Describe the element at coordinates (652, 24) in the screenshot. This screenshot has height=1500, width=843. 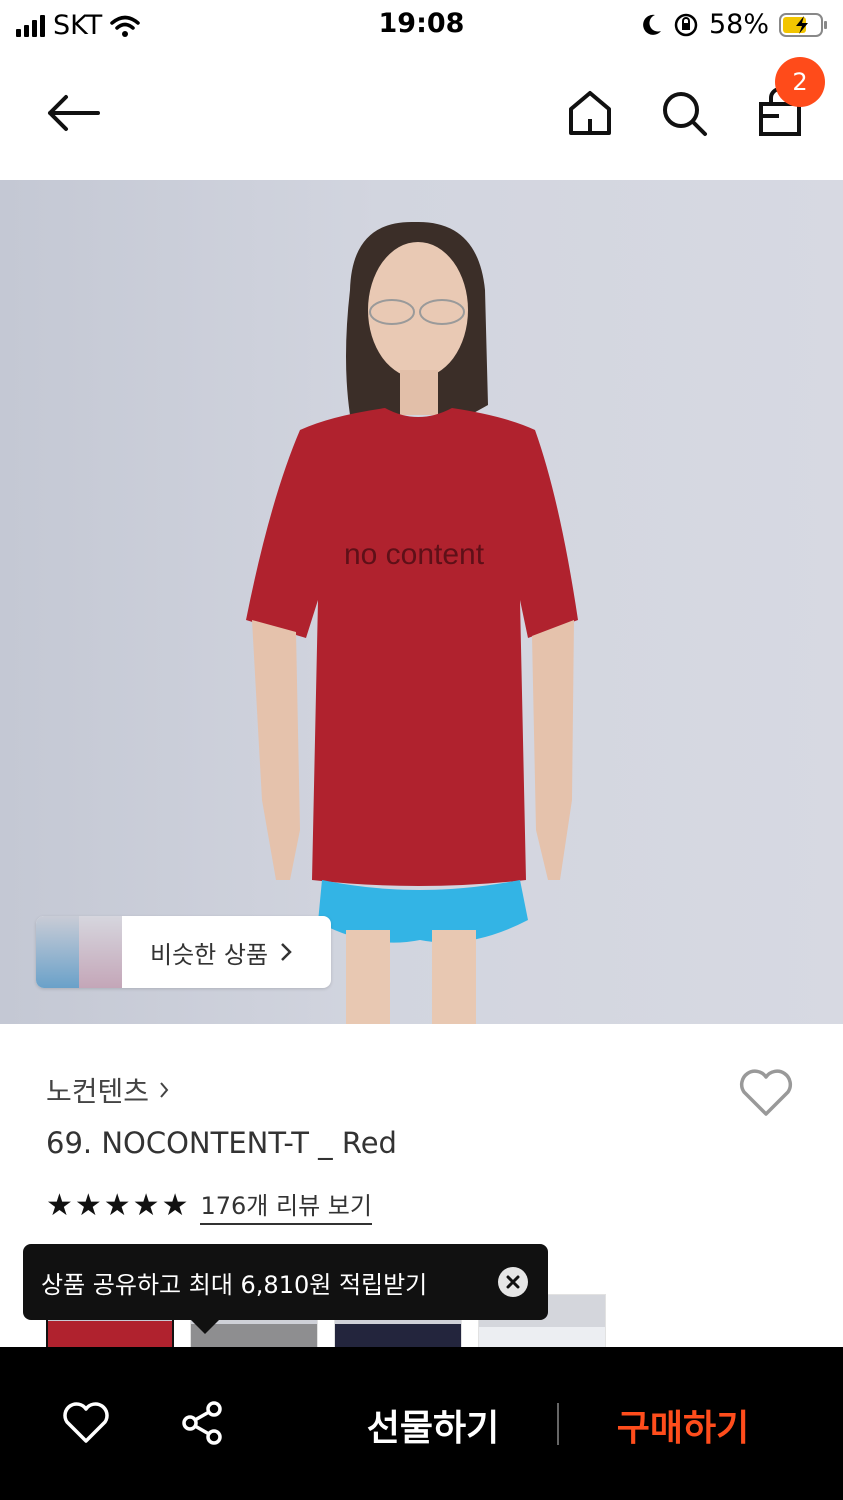
I see `moon-icon` at that location.